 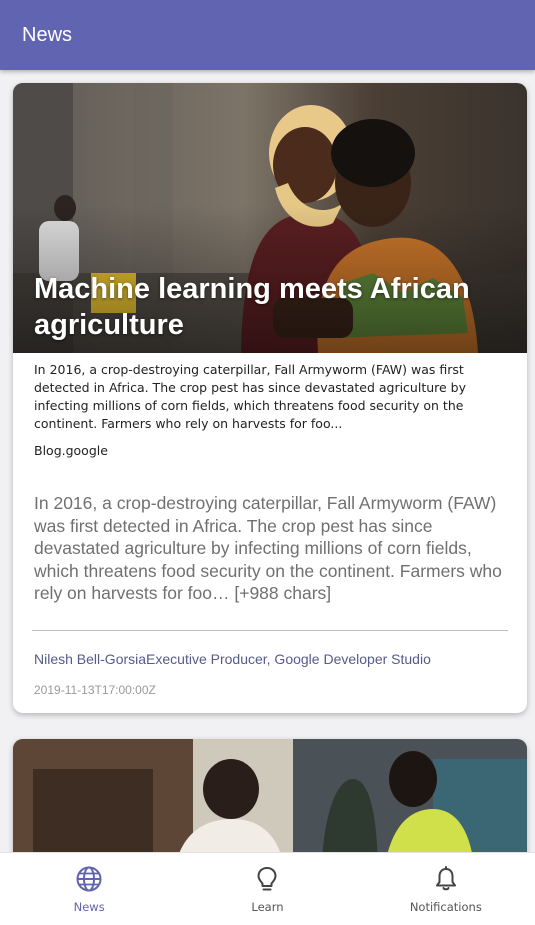 What do you see at coordinates (267, 35) in the screenshot?
I see `app-bar: News` at bounding box center [267, 35].